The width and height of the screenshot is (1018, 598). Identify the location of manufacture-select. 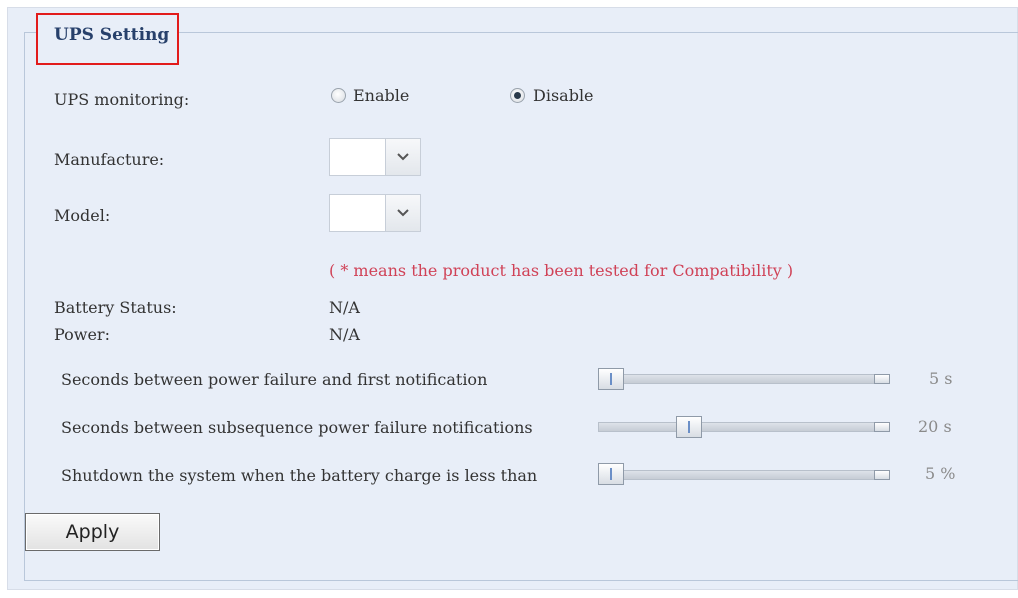
(375, 157).